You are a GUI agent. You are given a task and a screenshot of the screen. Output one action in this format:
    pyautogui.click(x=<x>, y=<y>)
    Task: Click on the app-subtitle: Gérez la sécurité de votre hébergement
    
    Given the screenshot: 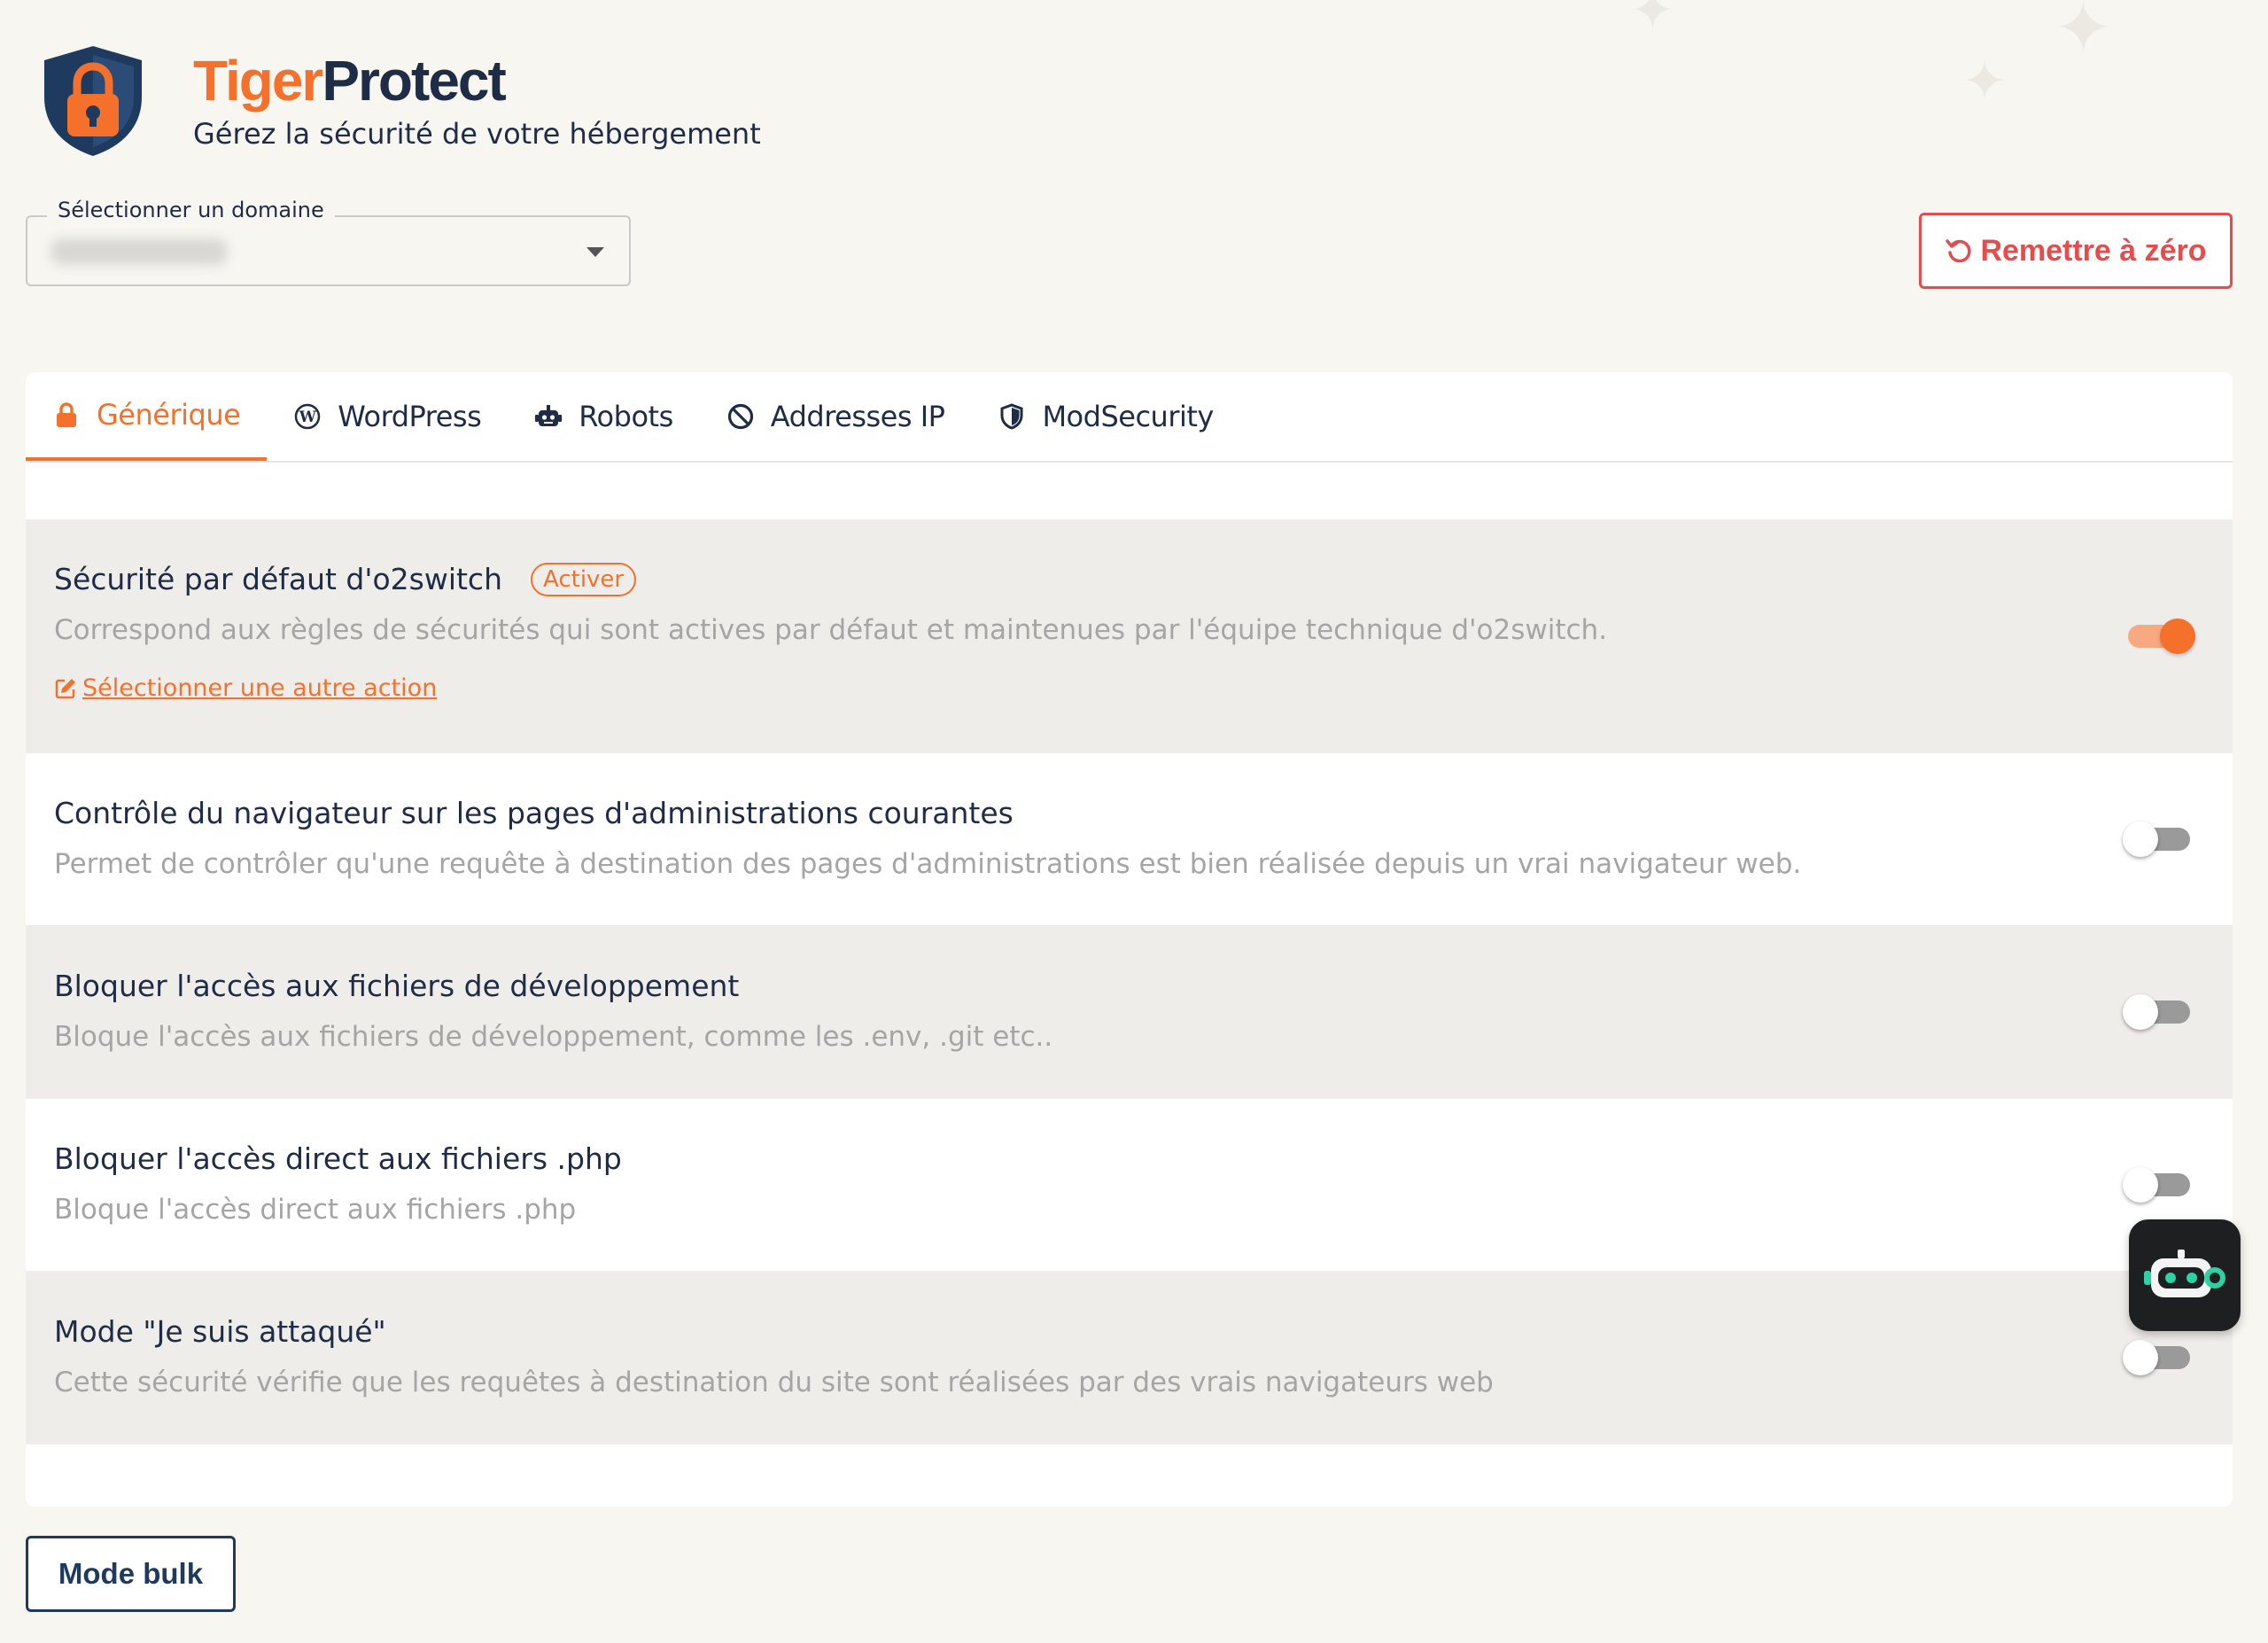 What is the action you would take?
    pyautogui.click(x=477, y=134)
    